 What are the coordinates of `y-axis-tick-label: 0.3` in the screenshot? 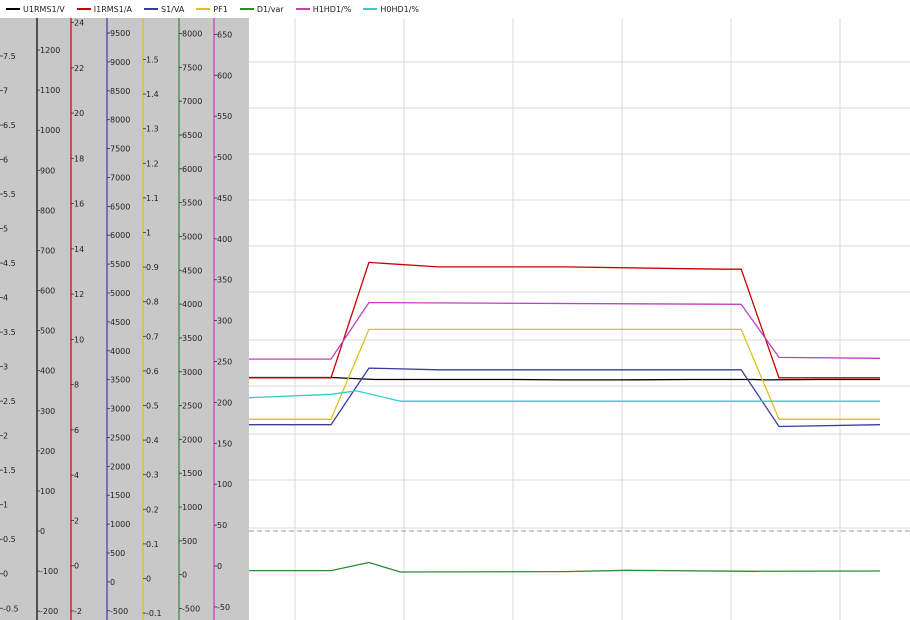 It's located at (152, 475).